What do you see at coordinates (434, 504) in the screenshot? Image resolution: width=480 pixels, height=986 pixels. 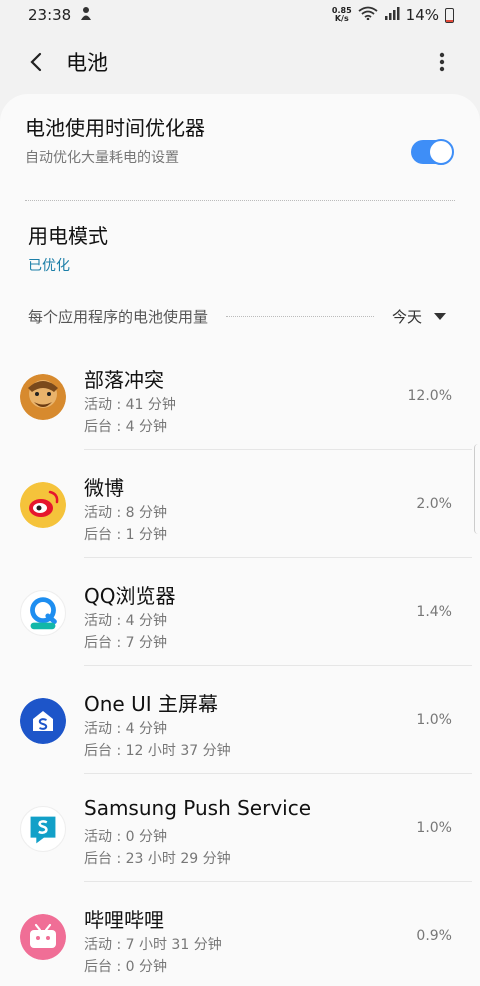 I see `app-percent: 2.0%` at bounding box center [434, 504].